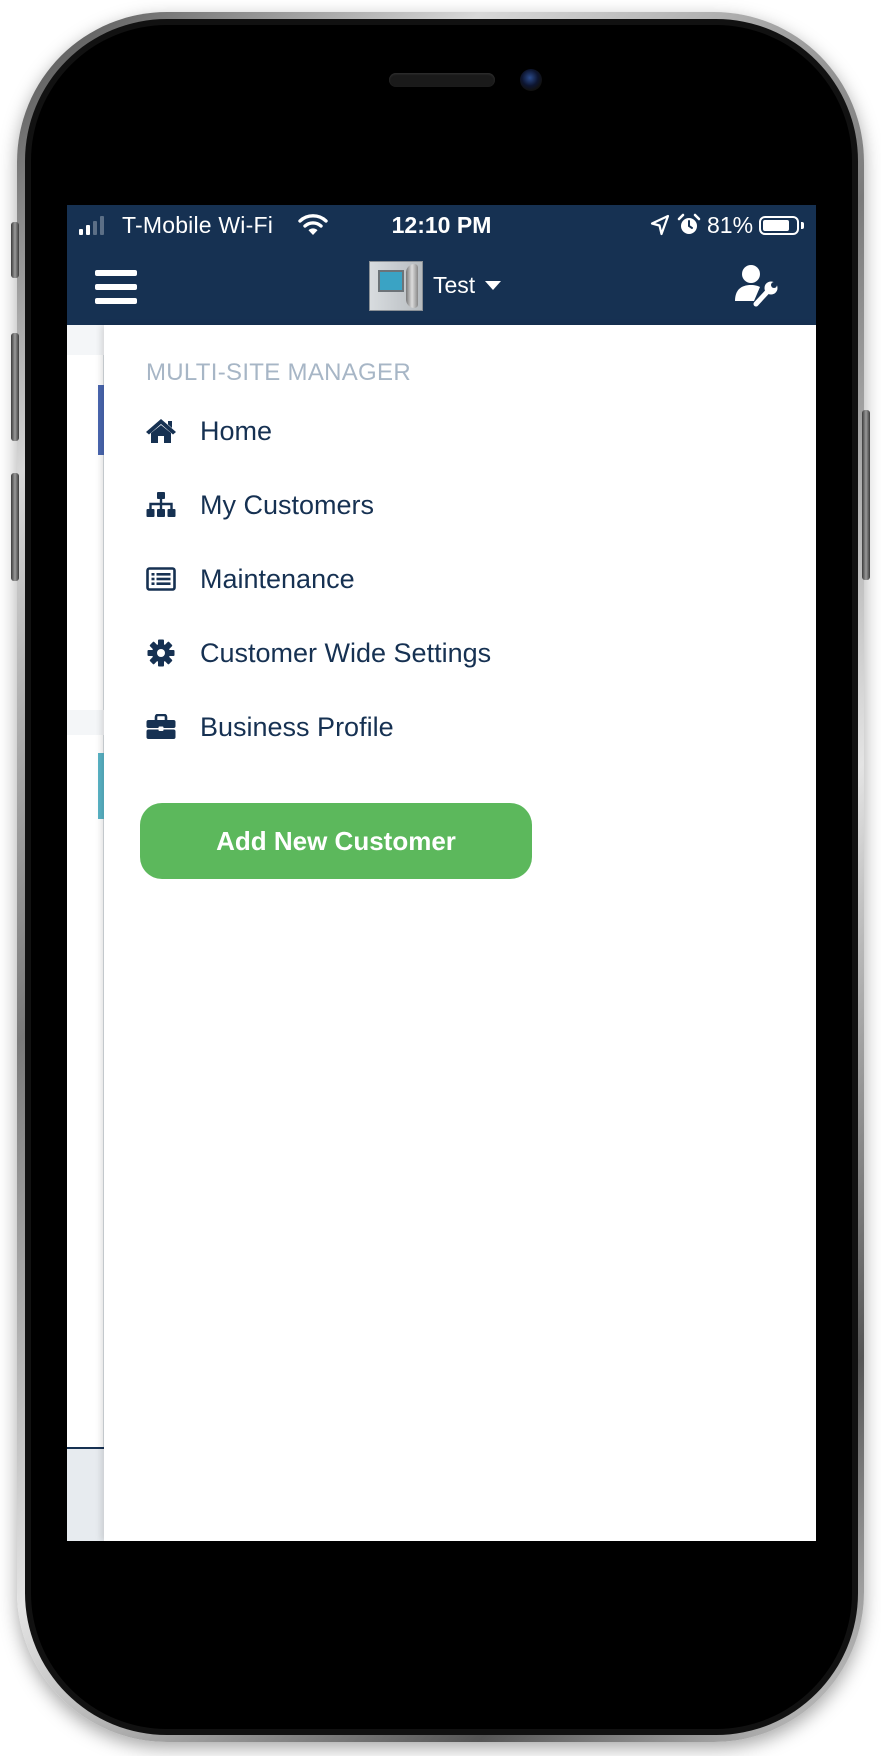  Describe the element at coordinates (15, 387) in the screenshot. I see `volume-up-button` at that location.